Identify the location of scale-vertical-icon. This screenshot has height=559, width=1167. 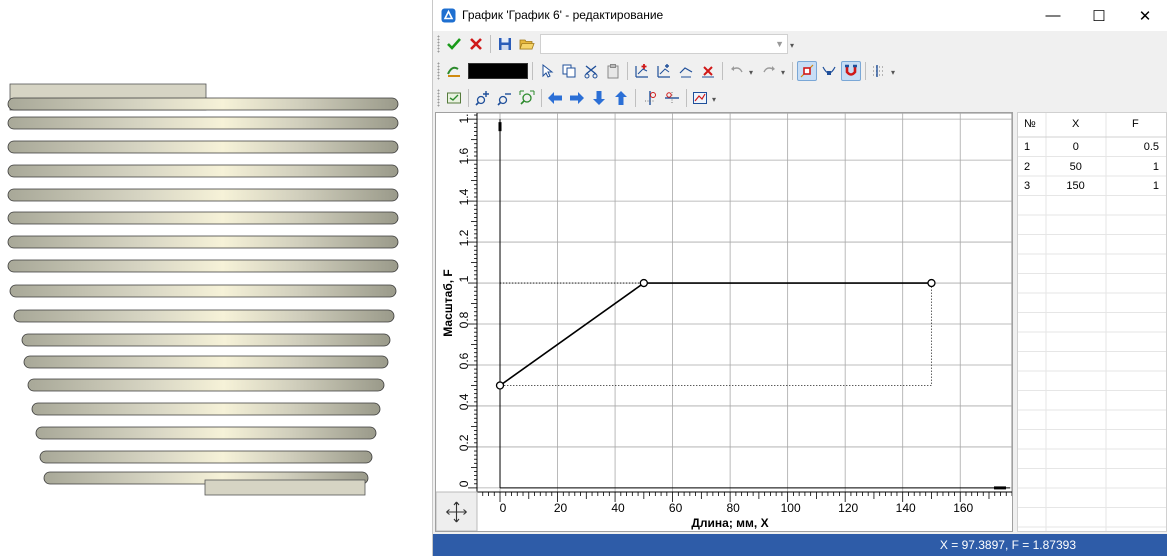
(650, 98).